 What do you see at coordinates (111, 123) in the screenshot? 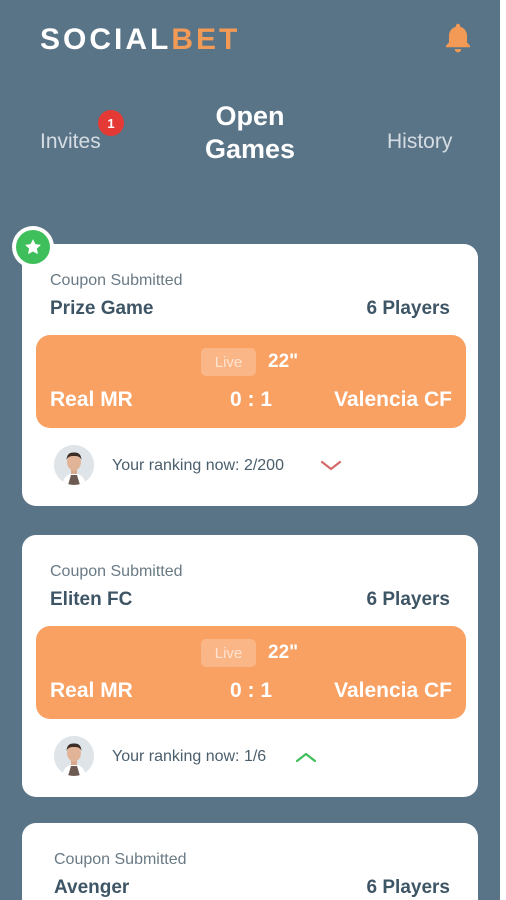
I see `invites-badge: 1` at bounding box center [111, 123].